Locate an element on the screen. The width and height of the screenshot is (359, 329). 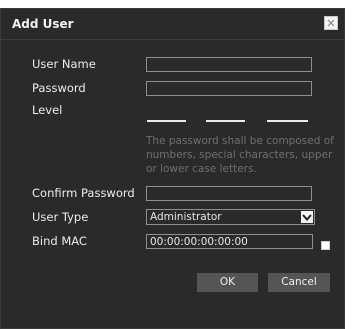
username-input is located at coordinates (229, 64).